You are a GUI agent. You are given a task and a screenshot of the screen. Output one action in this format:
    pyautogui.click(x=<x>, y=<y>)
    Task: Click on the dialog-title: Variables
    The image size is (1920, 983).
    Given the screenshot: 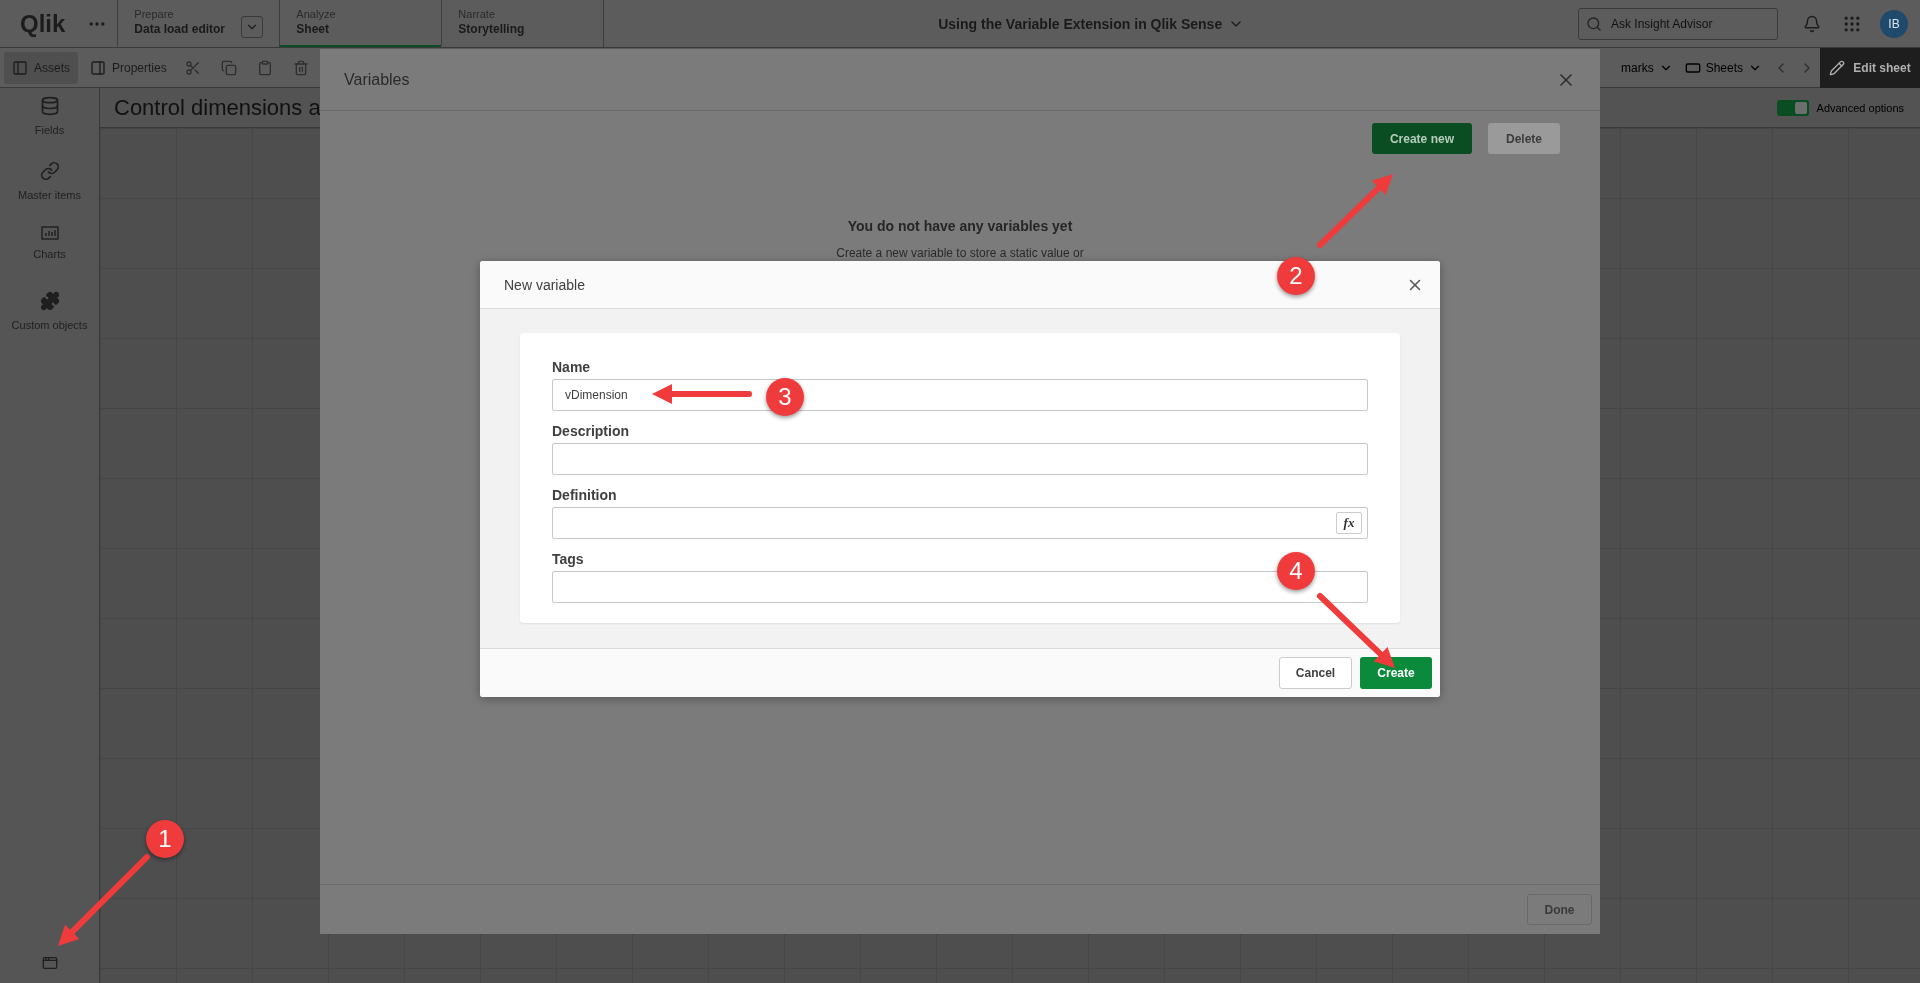 What is the action you would take?
    pyautogui.click(x=377, y=79)
    